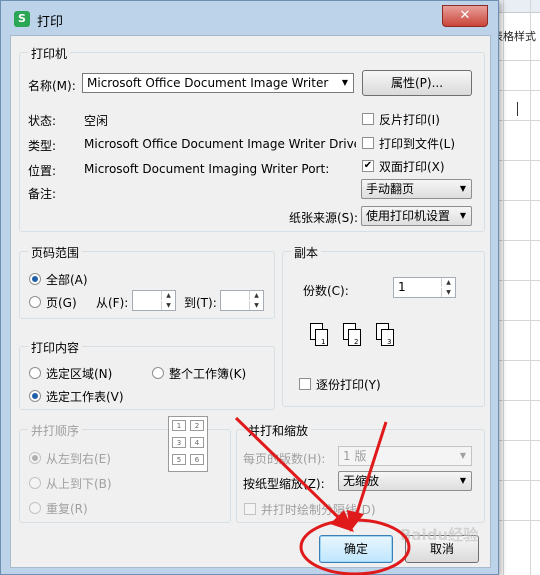  I want to click on title-bar: S 打印 ✕, so click(249, 18).